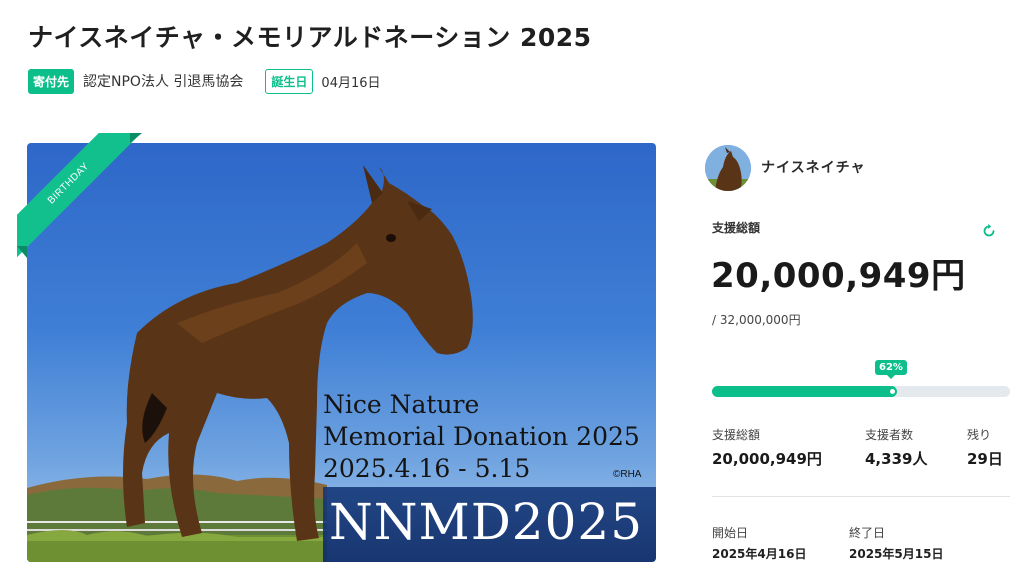  I want to click on stat-remaining-value: 29日, so click(985, 459).